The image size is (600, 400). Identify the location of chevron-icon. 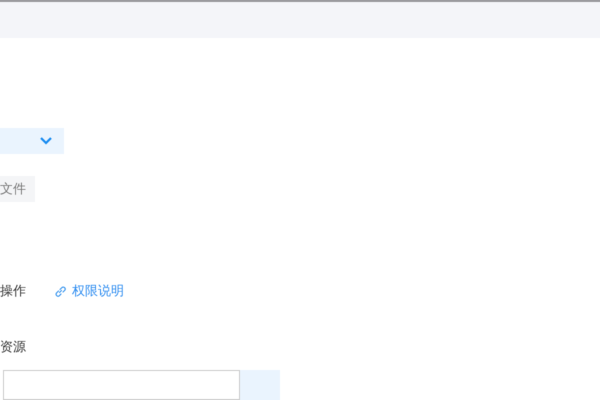
(46, 140).